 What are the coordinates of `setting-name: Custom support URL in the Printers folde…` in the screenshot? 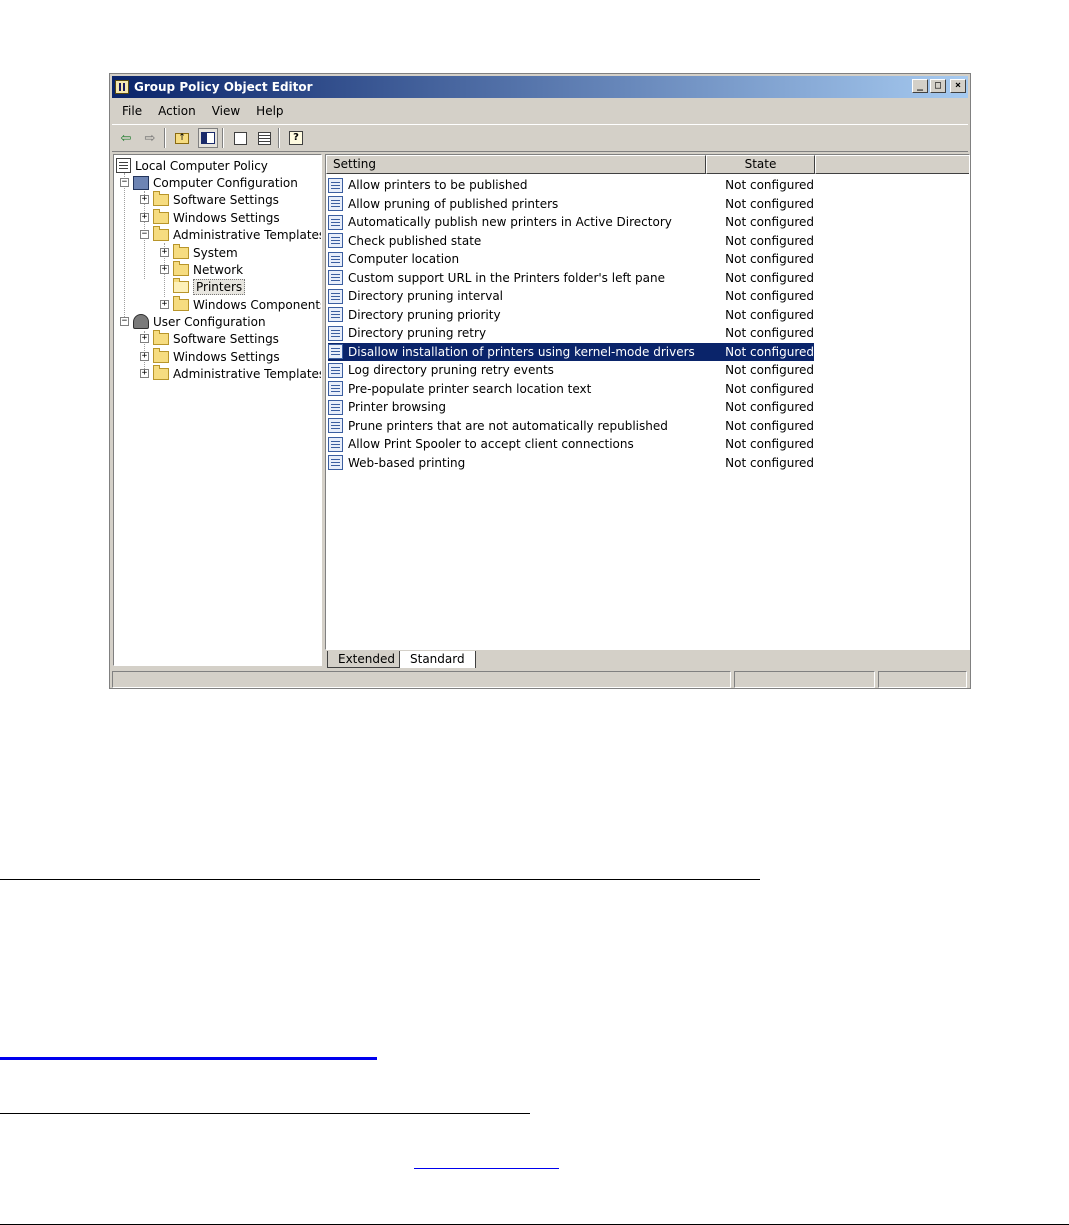 It's located at (506, 277).